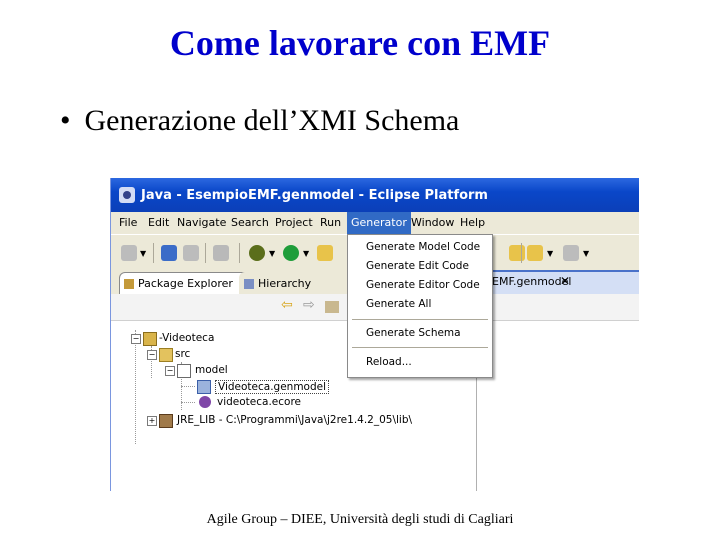 This screenshot has height=540, width=720. I want to click on bullet-text: Generazione dell’XMI Schema, so click(272, 120).